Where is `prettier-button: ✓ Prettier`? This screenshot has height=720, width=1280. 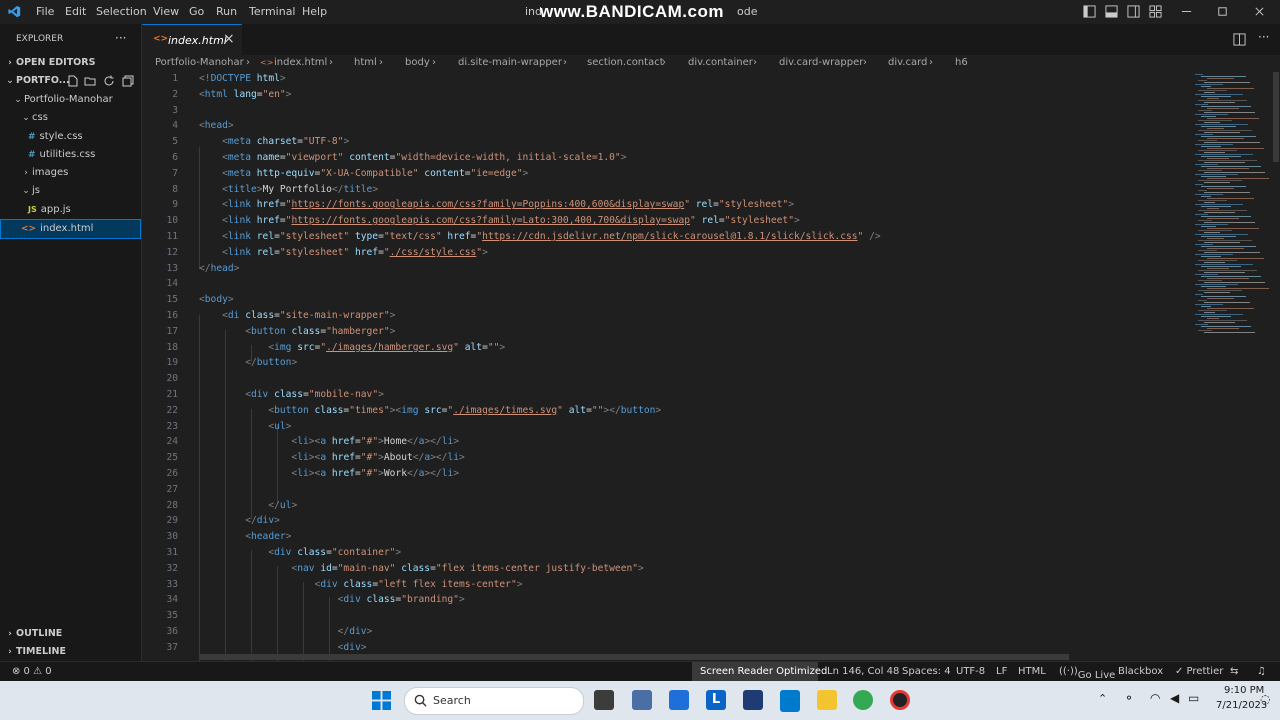 prettier-button: ✓ Prettier is located at coordinates (1199, 671).